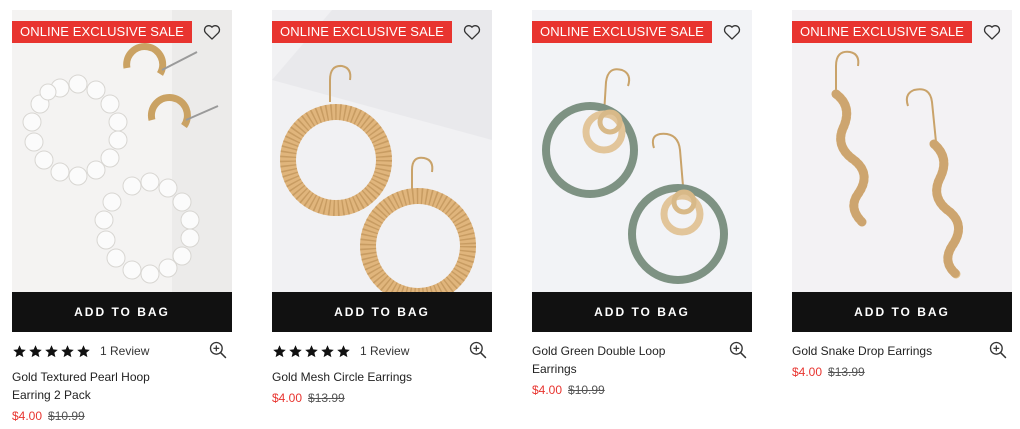  I want to click on product-title-link: Gold Textured Pearl Hoop Earring 2 Pack, so click(94, 386).